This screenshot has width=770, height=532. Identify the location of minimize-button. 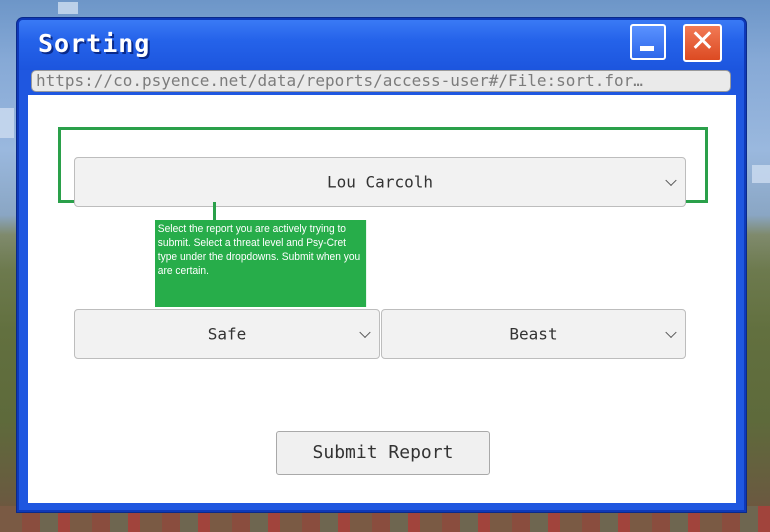
(648, 42).